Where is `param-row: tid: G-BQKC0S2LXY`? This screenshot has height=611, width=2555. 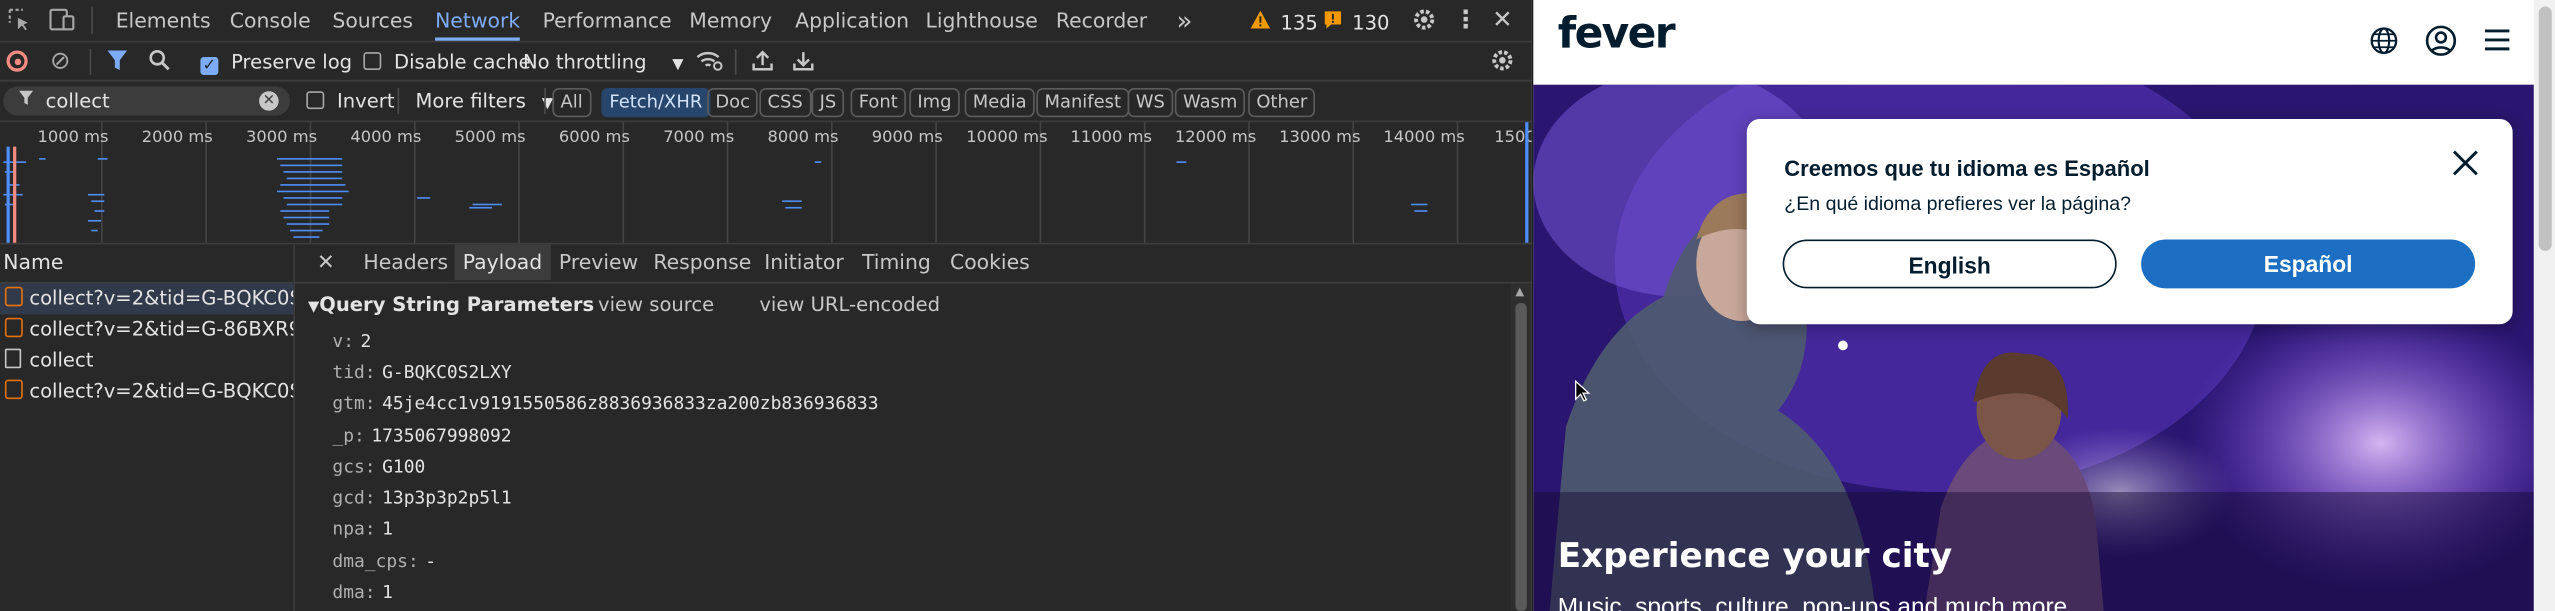
param-row: tid: G-BQKC0S2LXY is located at coordinates (422, 372).